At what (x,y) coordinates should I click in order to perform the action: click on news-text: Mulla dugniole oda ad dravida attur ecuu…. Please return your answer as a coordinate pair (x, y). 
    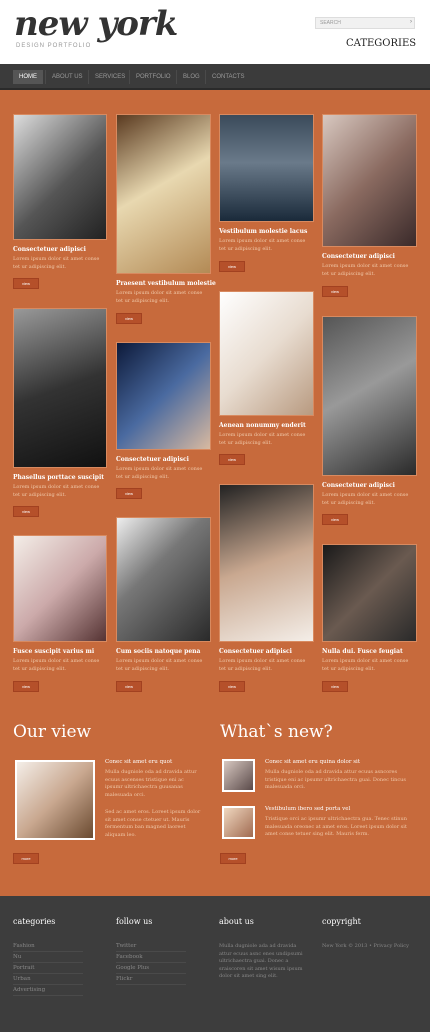
    Looking at the image, I should click on (335, 779).